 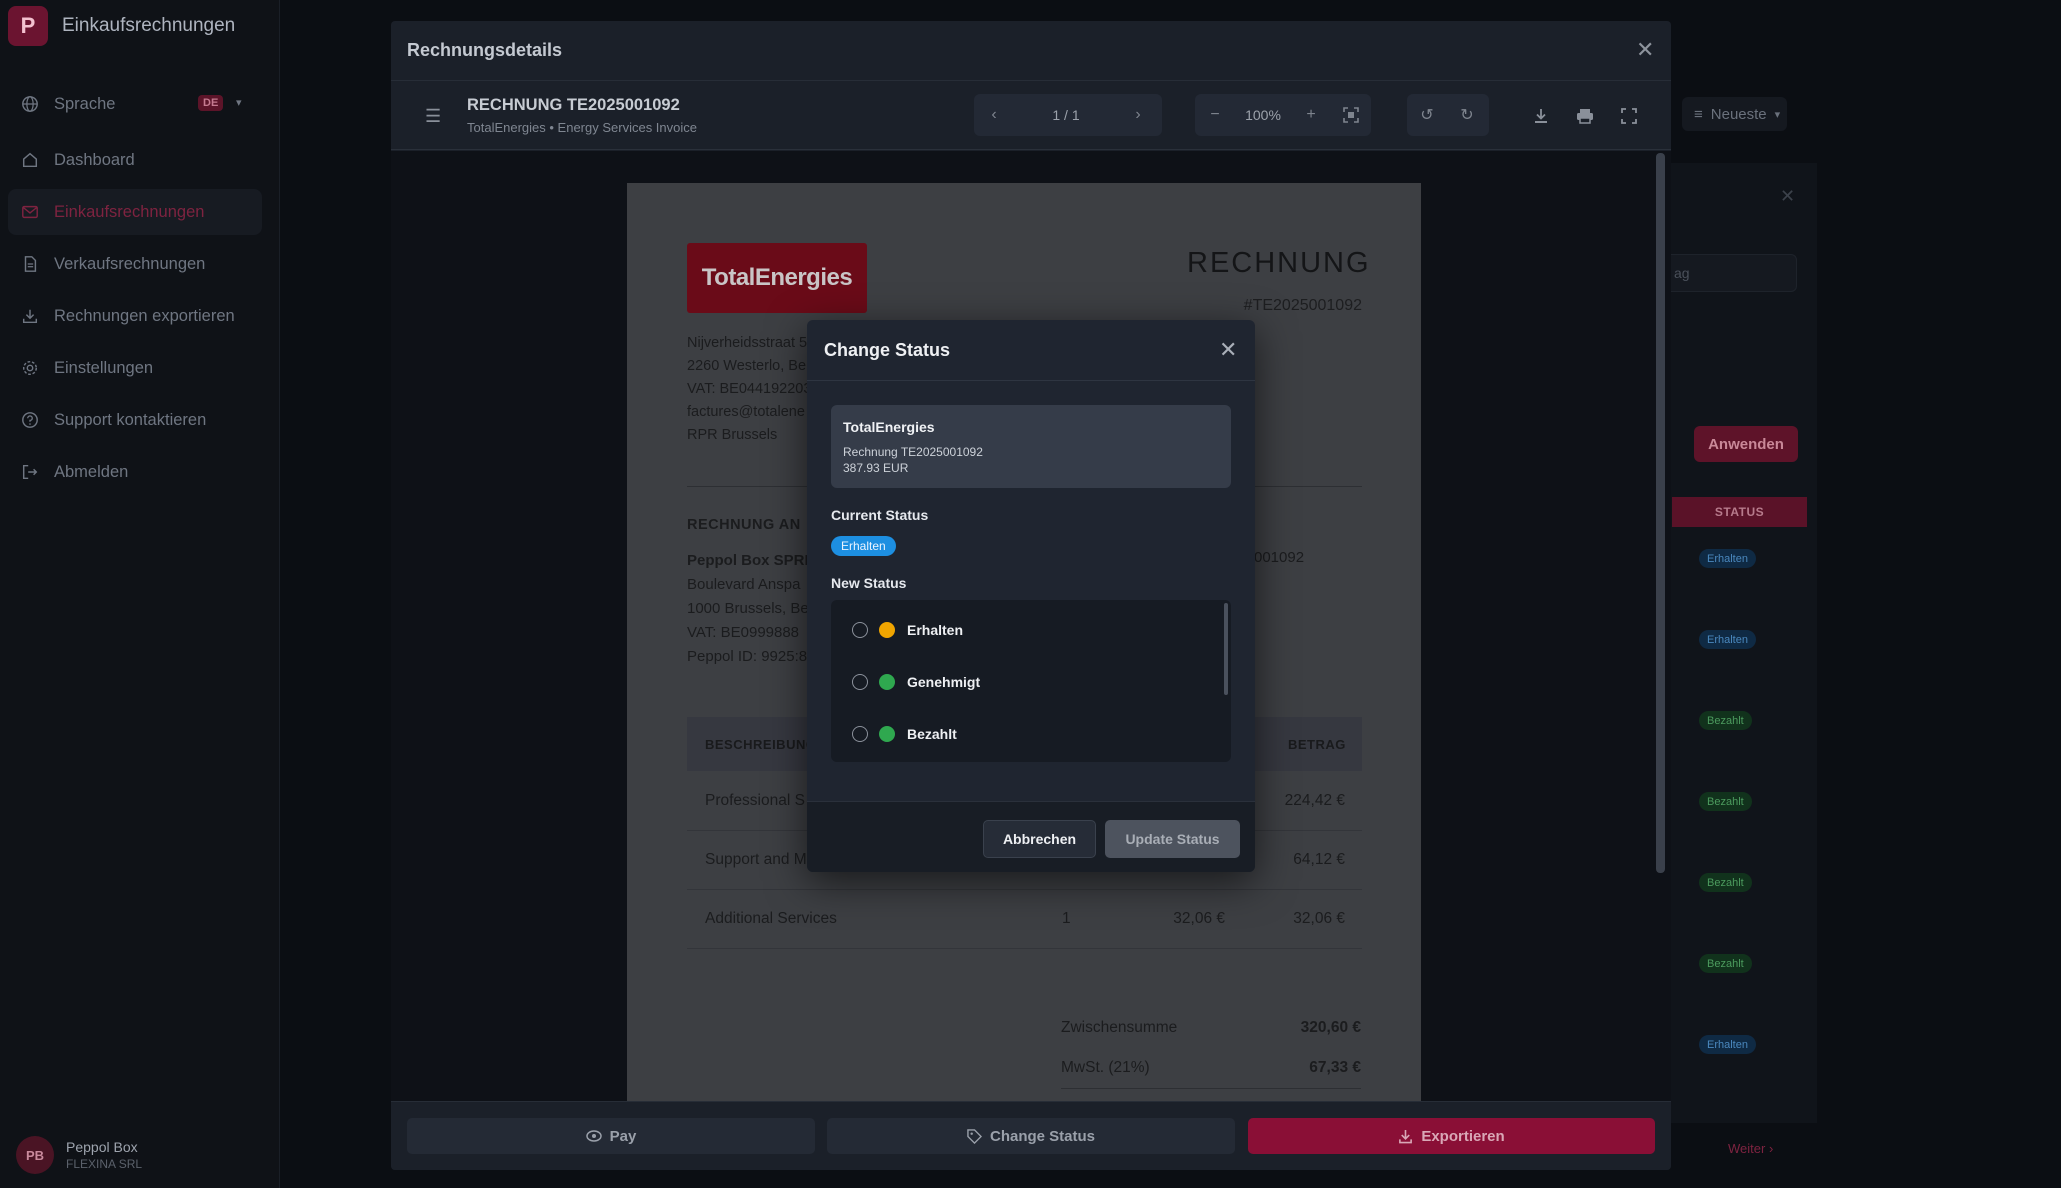 I want to click on invoice-amount: 387.93 EUR, so click(x=876, y=468).